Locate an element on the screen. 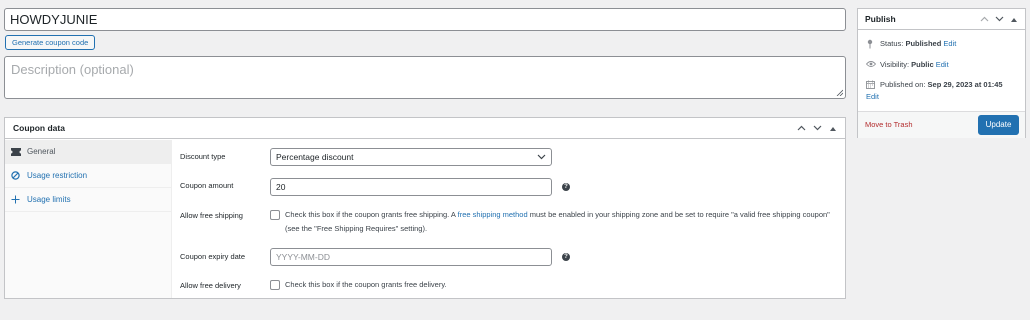 This screenshot has width=1030, height=320. visibility-row: Visibility: Public Edit is located at coordinates (907, 64).